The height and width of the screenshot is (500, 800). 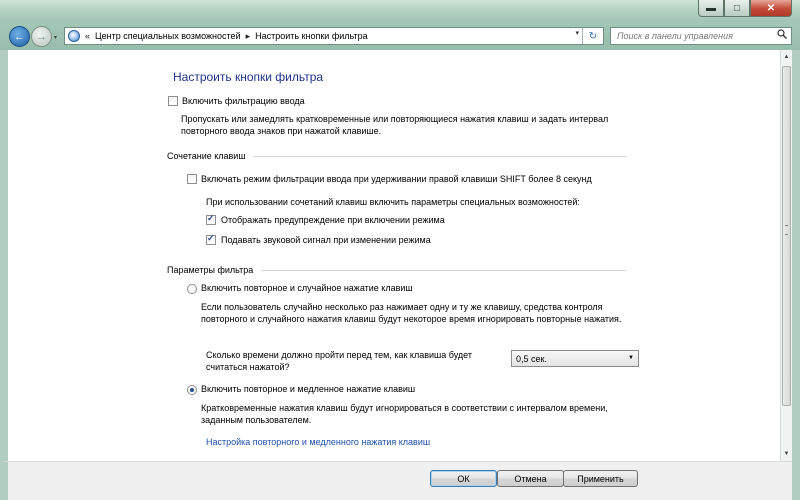 What do you see at coordinates (600, 478) in the screenshot?
I see `apply-button: Применить` at bounding box center [600, 478].